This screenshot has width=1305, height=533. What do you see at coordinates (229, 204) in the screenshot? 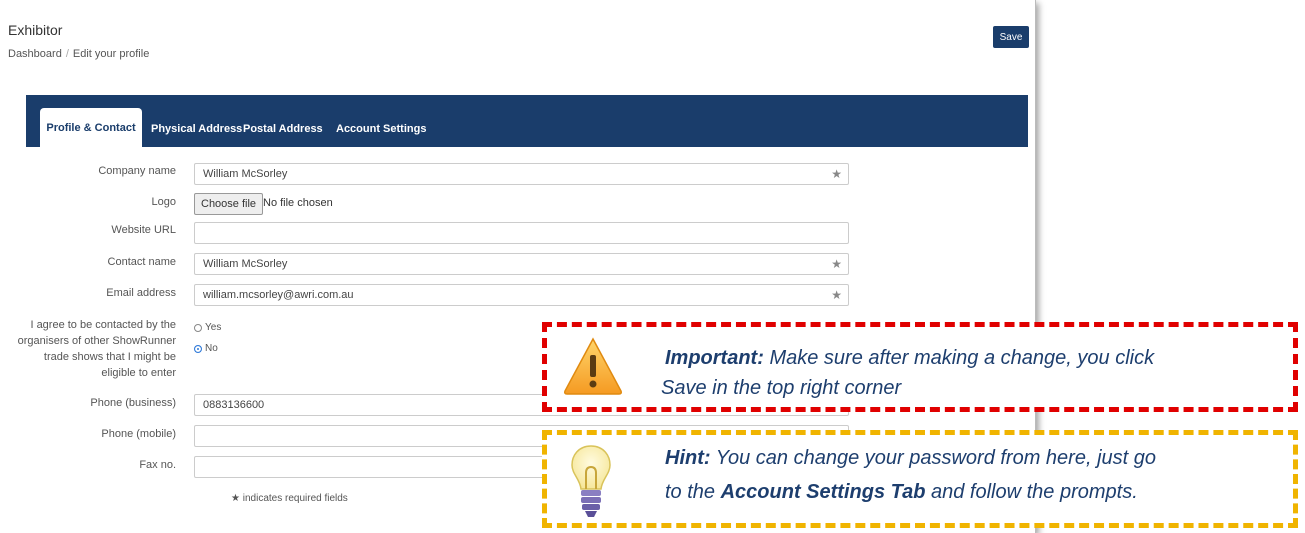
I see `choose-file-button: Choose file` at bounding box center [229, 204].